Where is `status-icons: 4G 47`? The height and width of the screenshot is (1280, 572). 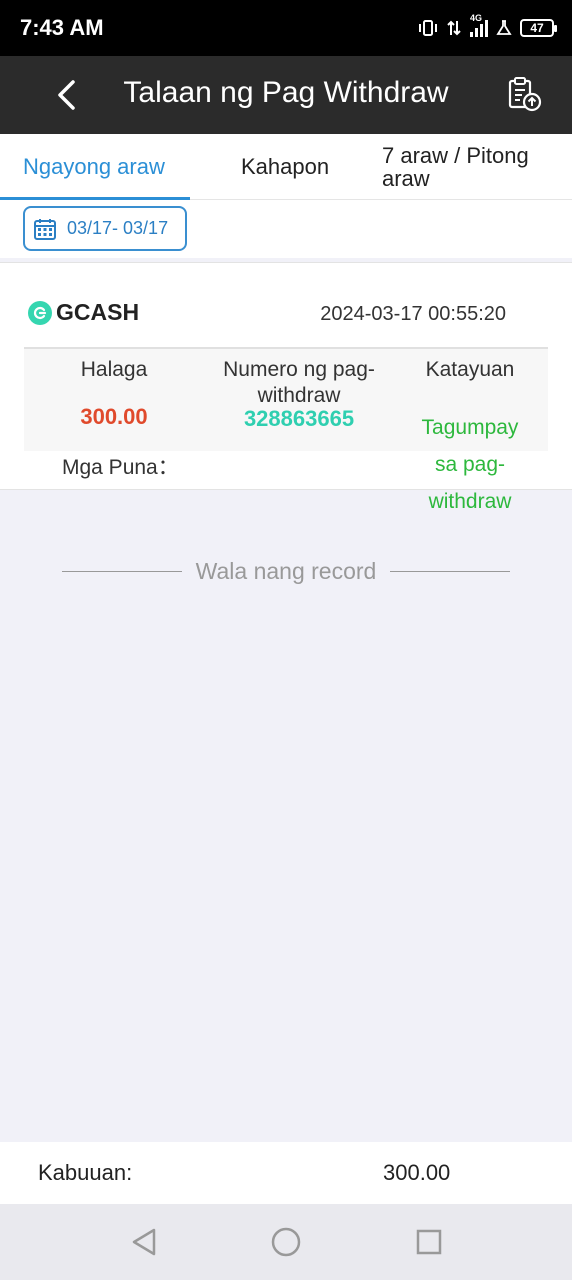 status-icons: 4G 47 is located at coordinates (487, 25).